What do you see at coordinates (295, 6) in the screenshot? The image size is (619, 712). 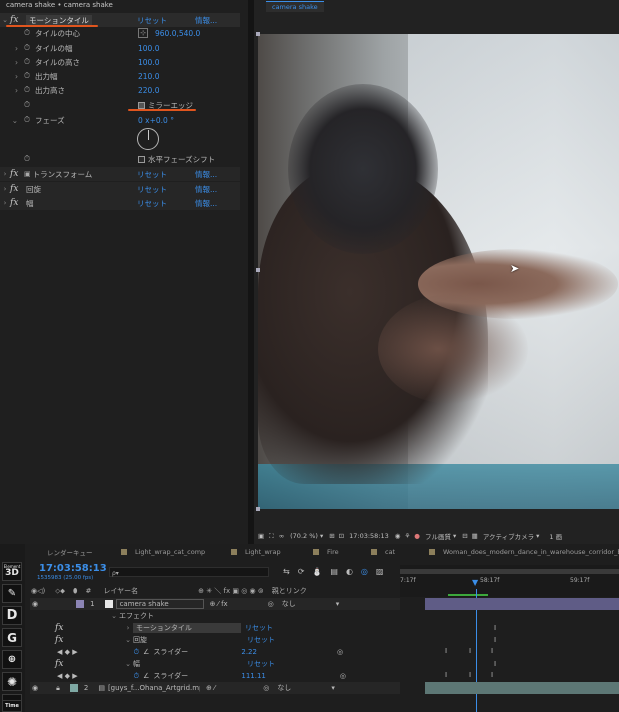 I see `comp-tab: camera shake` at bounding box center [295, 6].